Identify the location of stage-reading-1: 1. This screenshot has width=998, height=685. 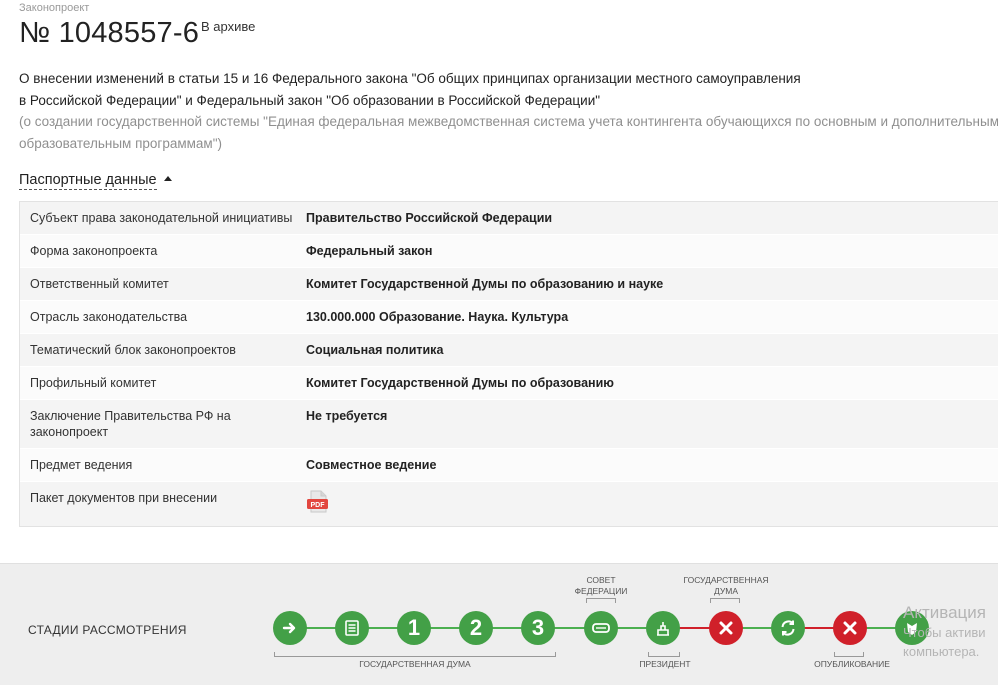
(414, 628).